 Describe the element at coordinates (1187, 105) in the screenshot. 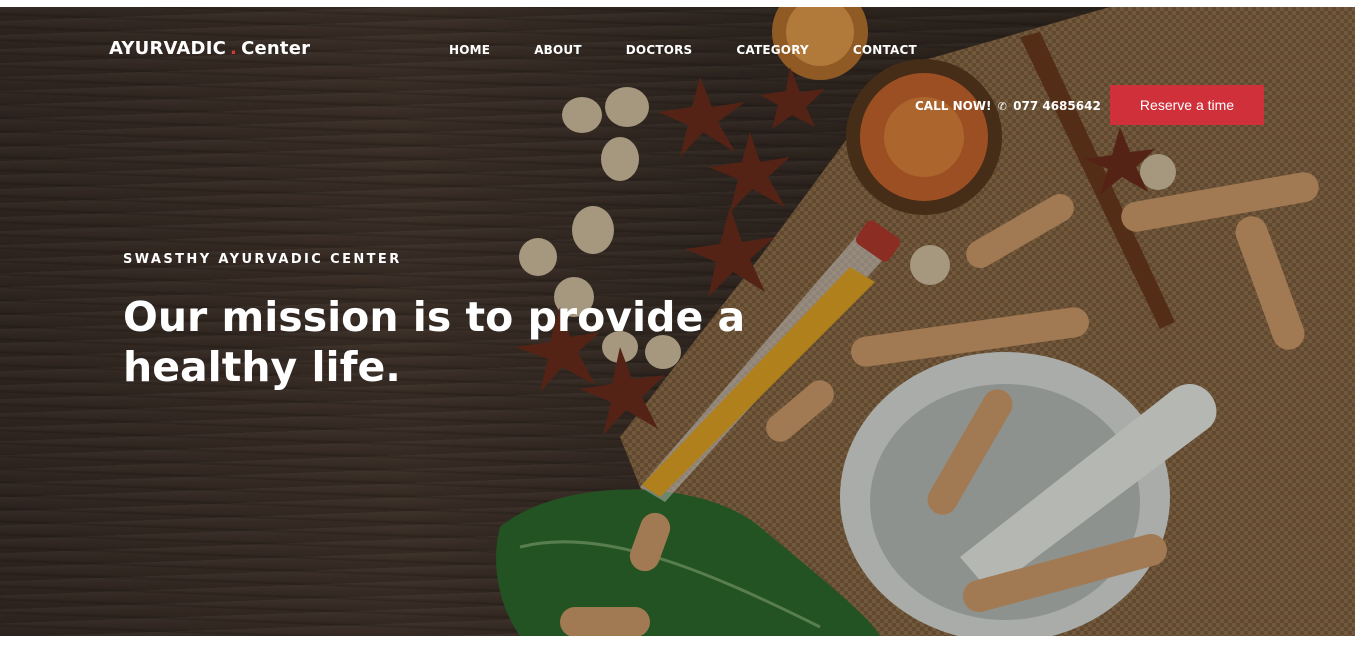

I see `reserve-button: Reserve a time` at that location.